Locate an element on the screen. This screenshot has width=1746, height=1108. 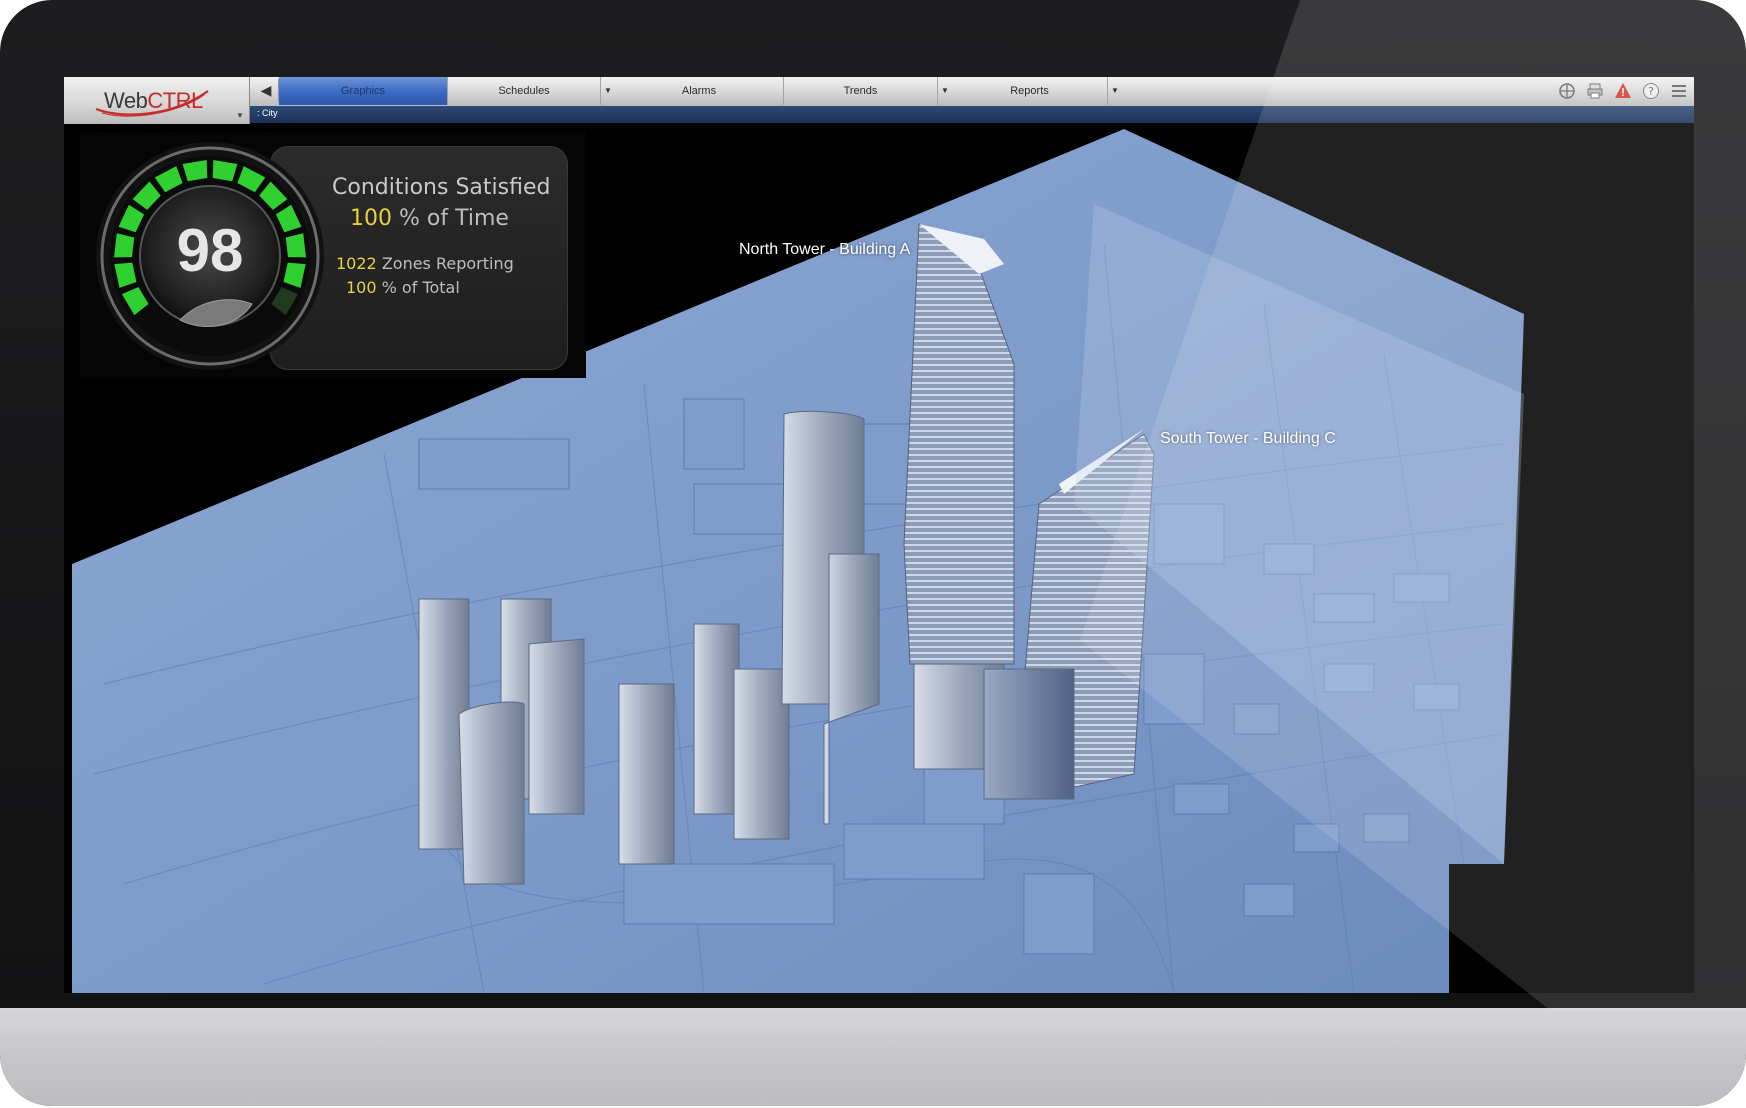
breadcrumb: : City is located at coordinates (971, 114).